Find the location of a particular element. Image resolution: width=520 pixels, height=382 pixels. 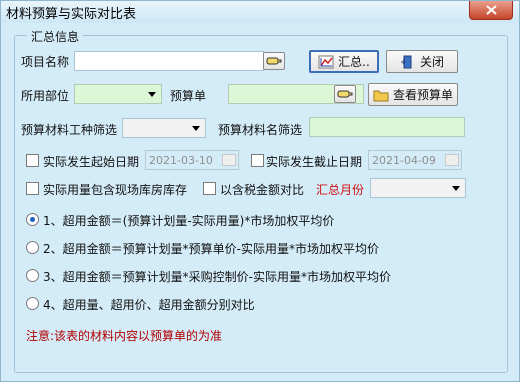

radio-option-4-label: 4、超用量、超用价、超用金额分别对比 is located at coordinates (149, 305).